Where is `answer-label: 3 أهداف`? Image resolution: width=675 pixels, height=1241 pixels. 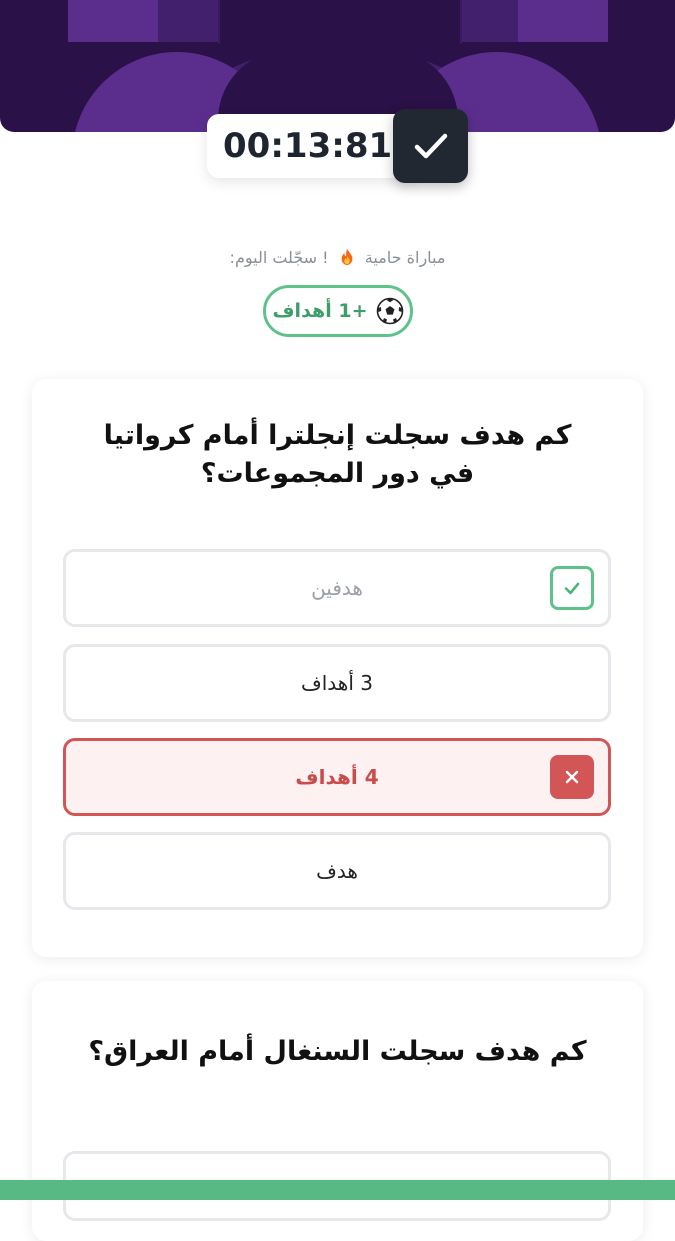
answer-label: 3 أهداف is located at coordinates (337, 683).